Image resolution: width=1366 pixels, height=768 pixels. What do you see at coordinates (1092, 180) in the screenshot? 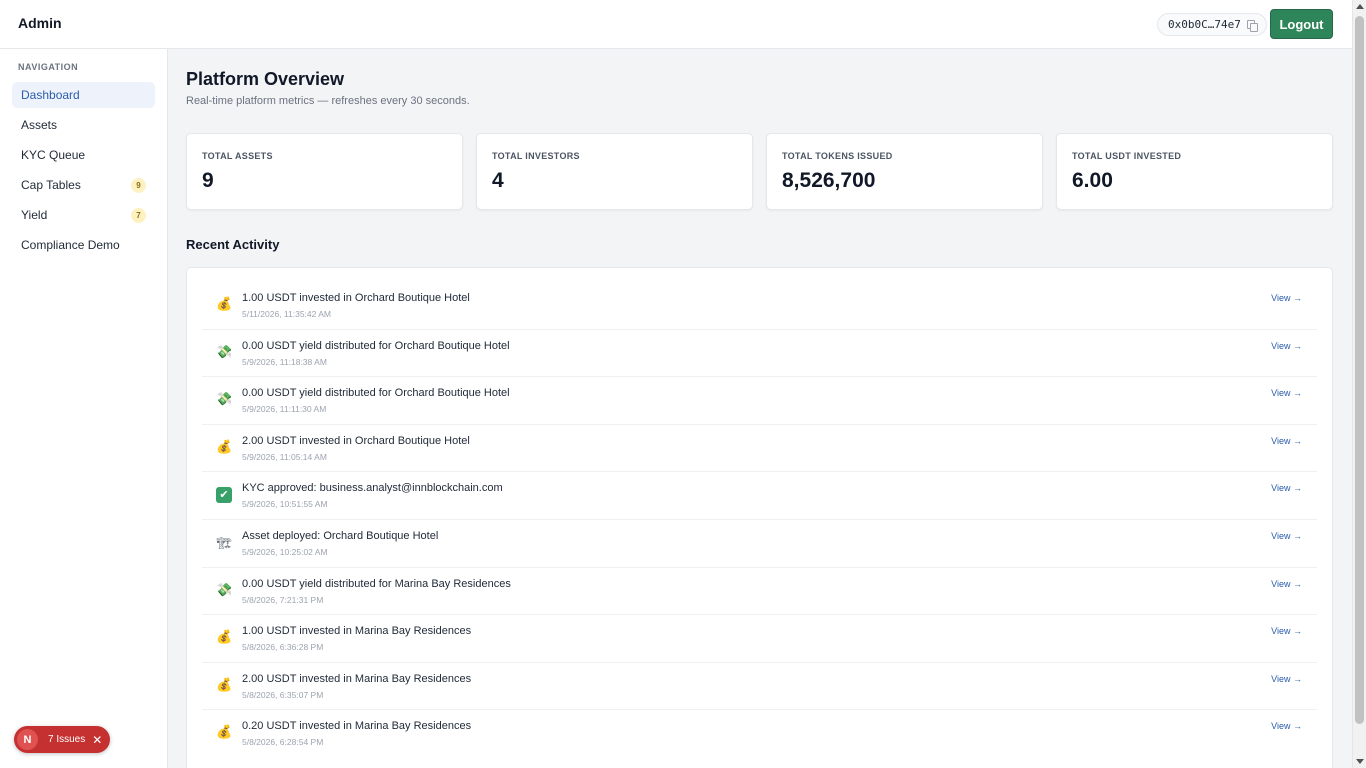
I see `stat-value: 6.00` at bounding box center [1092, 180].